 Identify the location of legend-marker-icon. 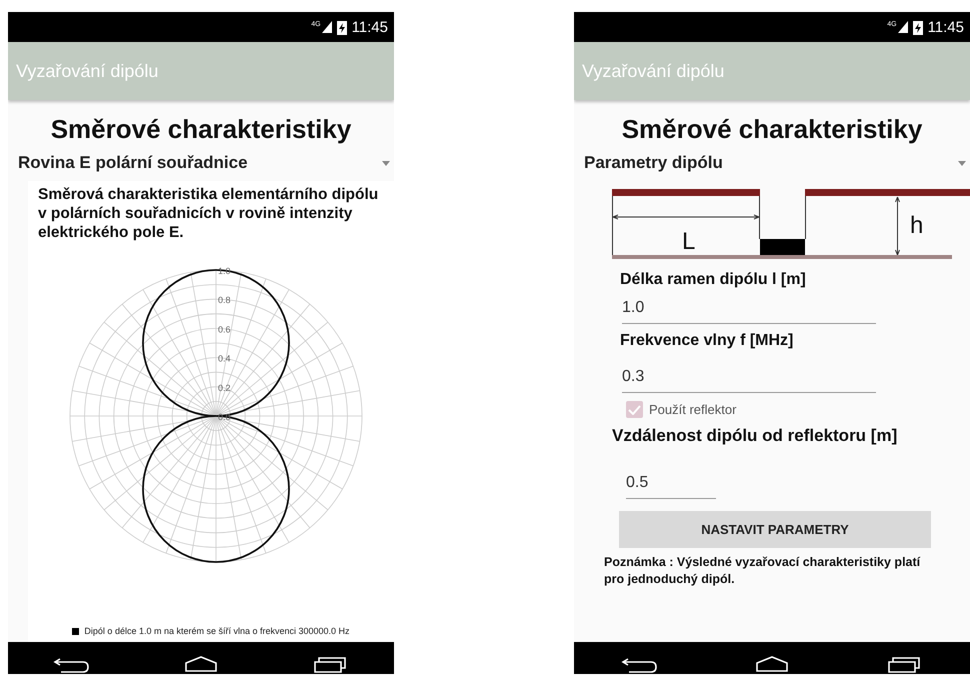
(76, 631).